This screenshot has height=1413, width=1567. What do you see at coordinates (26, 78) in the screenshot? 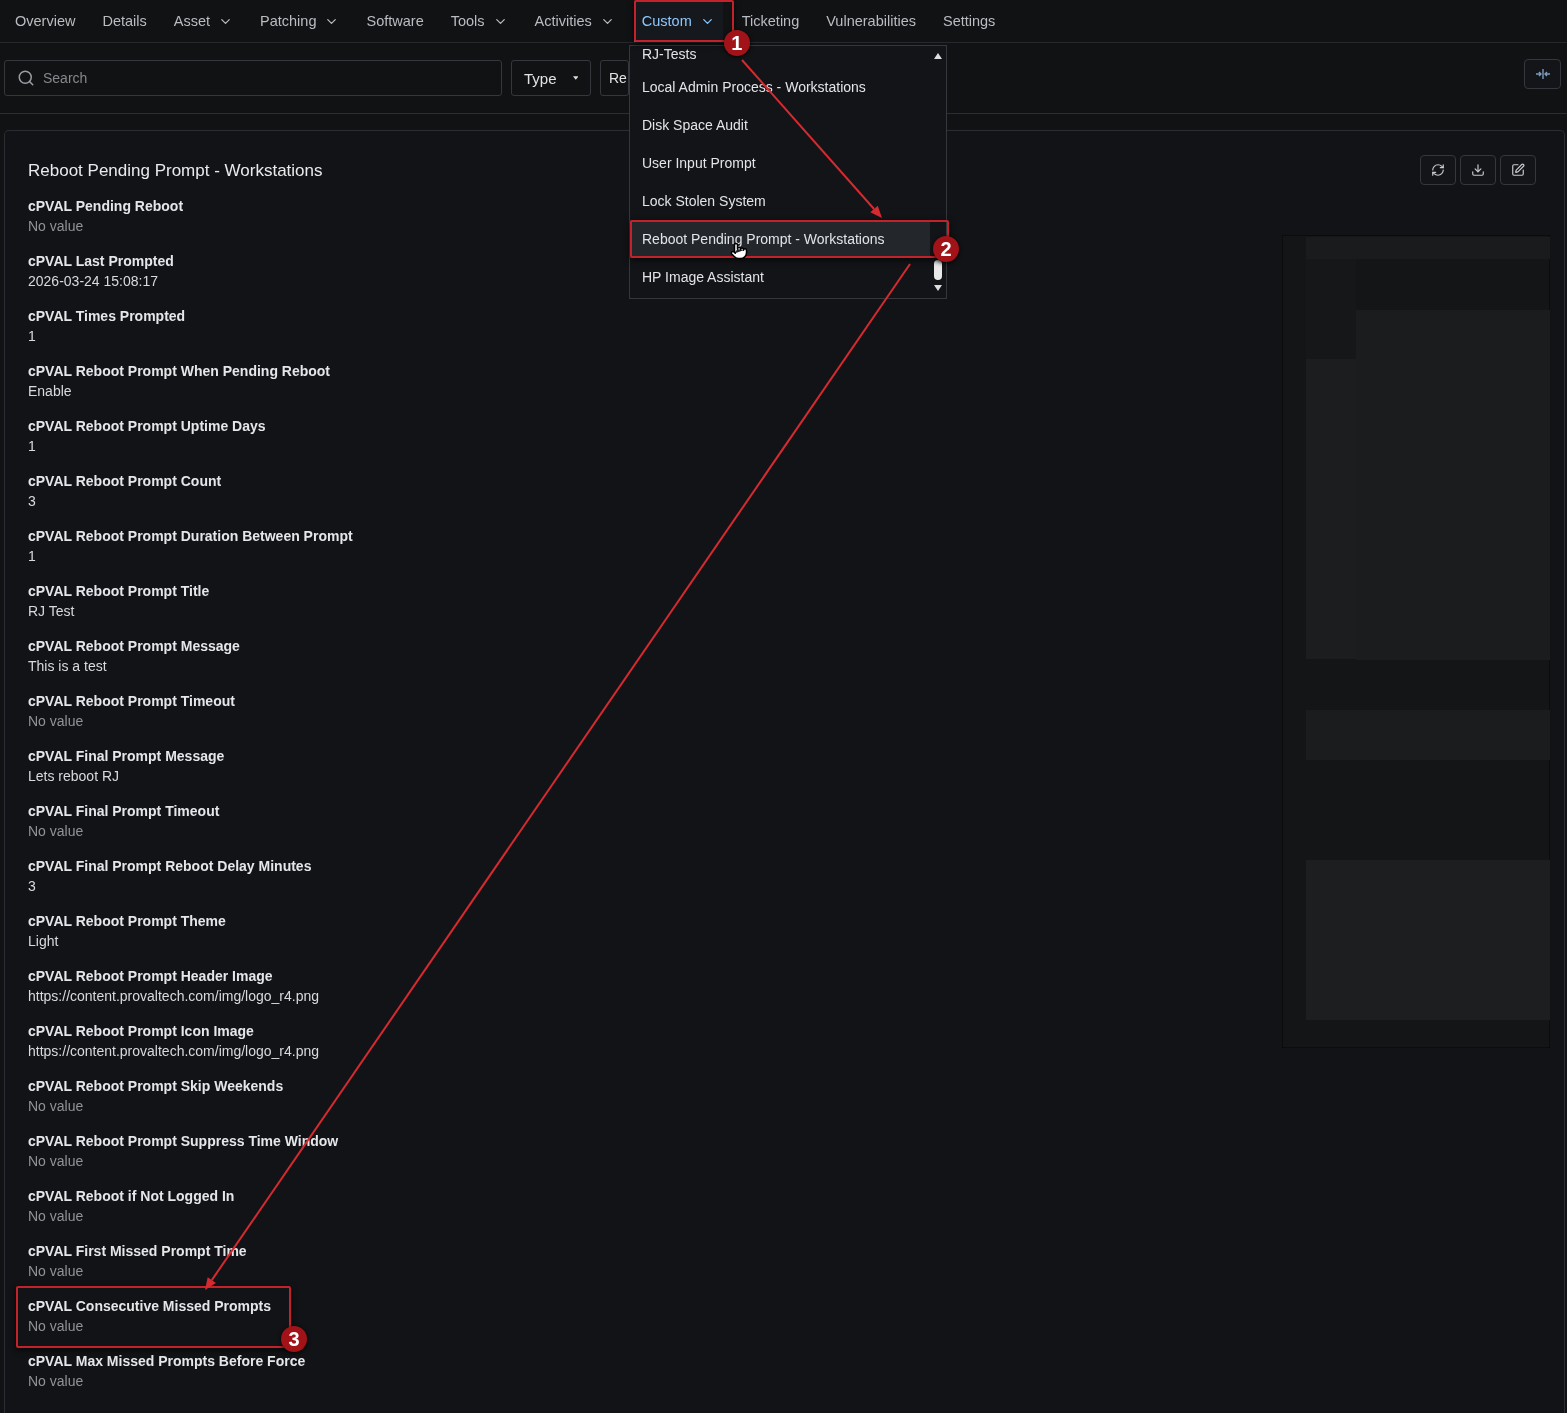
I see `search-icon` at bounding box center [26, 78].